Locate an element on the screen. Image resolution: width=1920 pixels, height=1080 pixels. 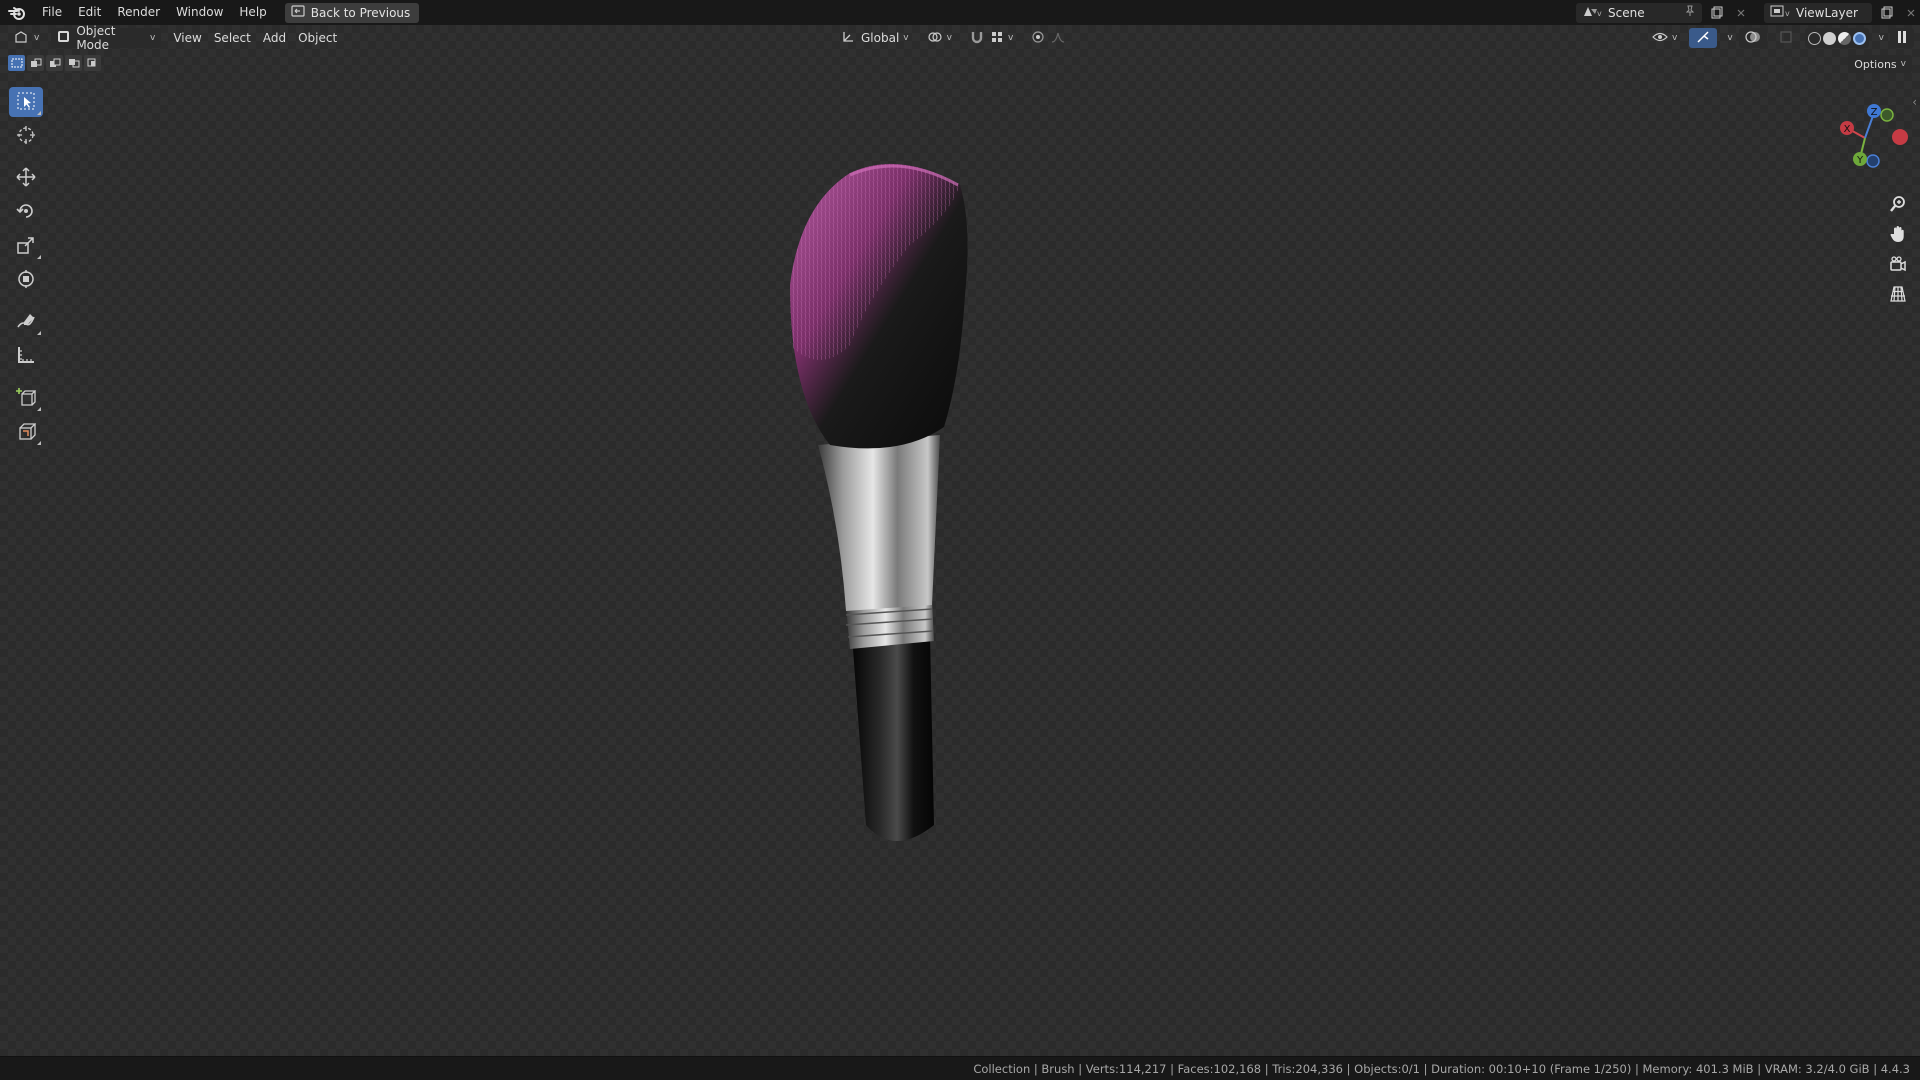
gizmo-icon is located at coordinates (1703, 38).